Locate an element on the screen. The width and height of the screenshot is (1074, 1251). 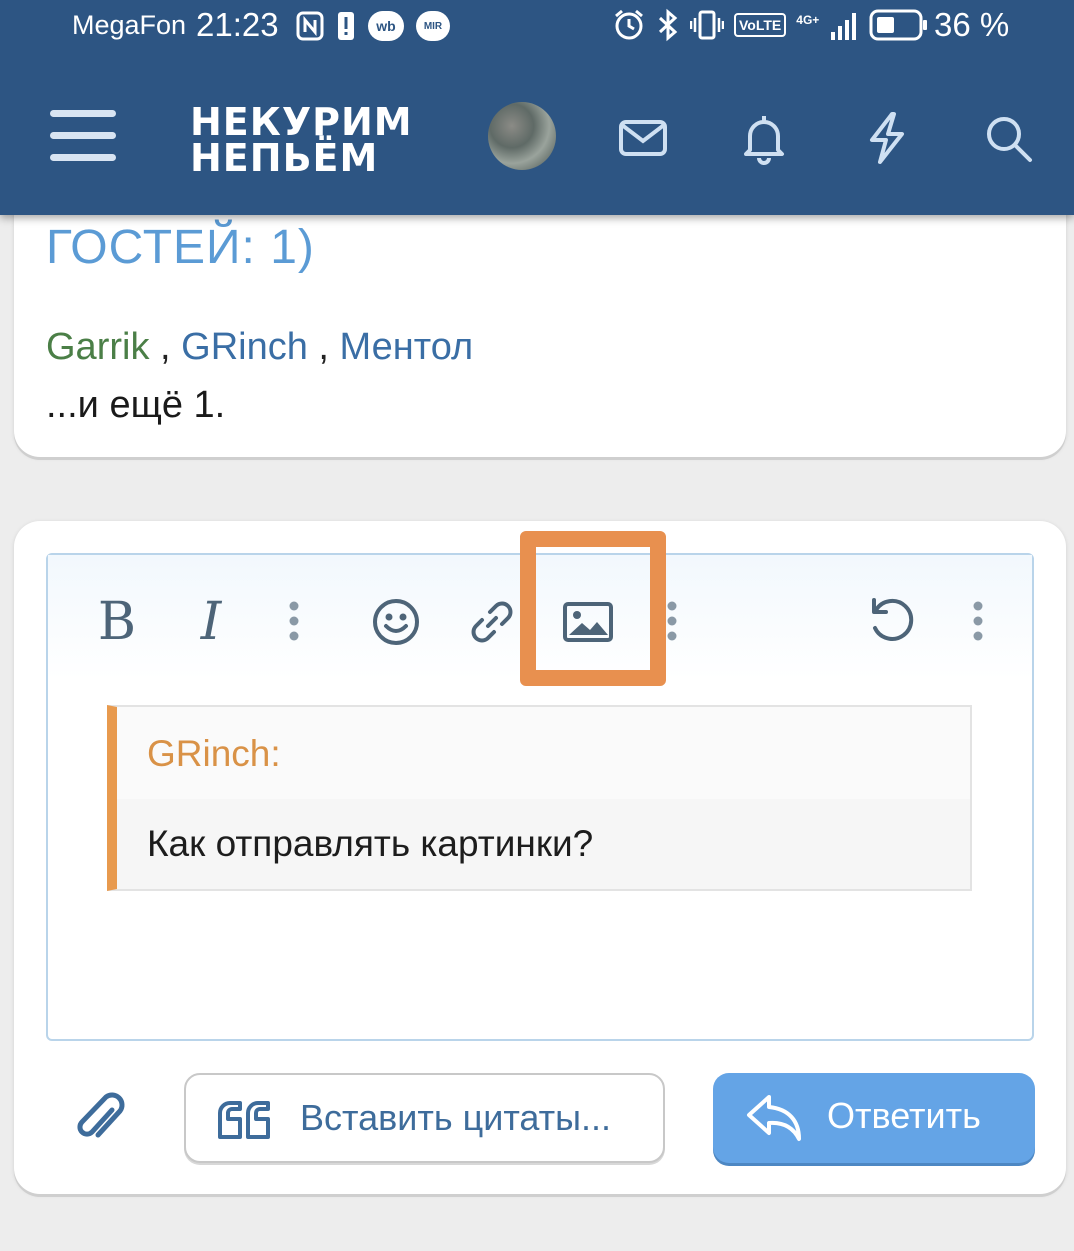
wb-app-icon: wb is located at coordinates (386, 26).